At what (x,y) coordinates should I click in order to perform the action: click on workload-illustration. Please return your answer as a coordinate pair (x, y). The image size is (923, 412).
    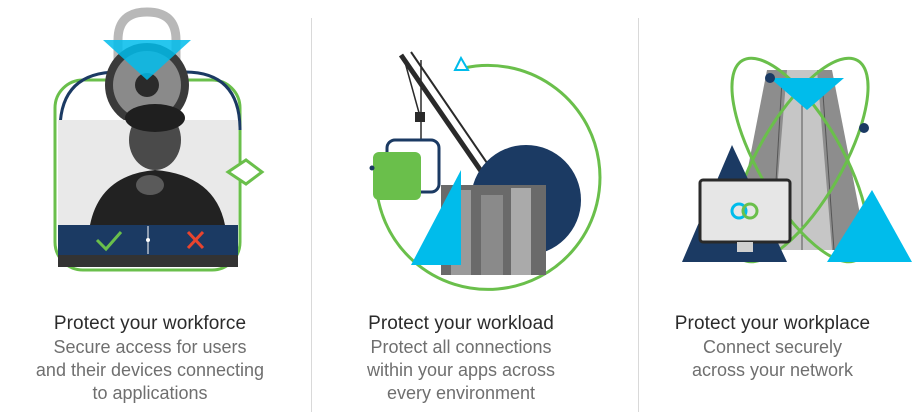
    Looking at the image, I should click on (485, 171).